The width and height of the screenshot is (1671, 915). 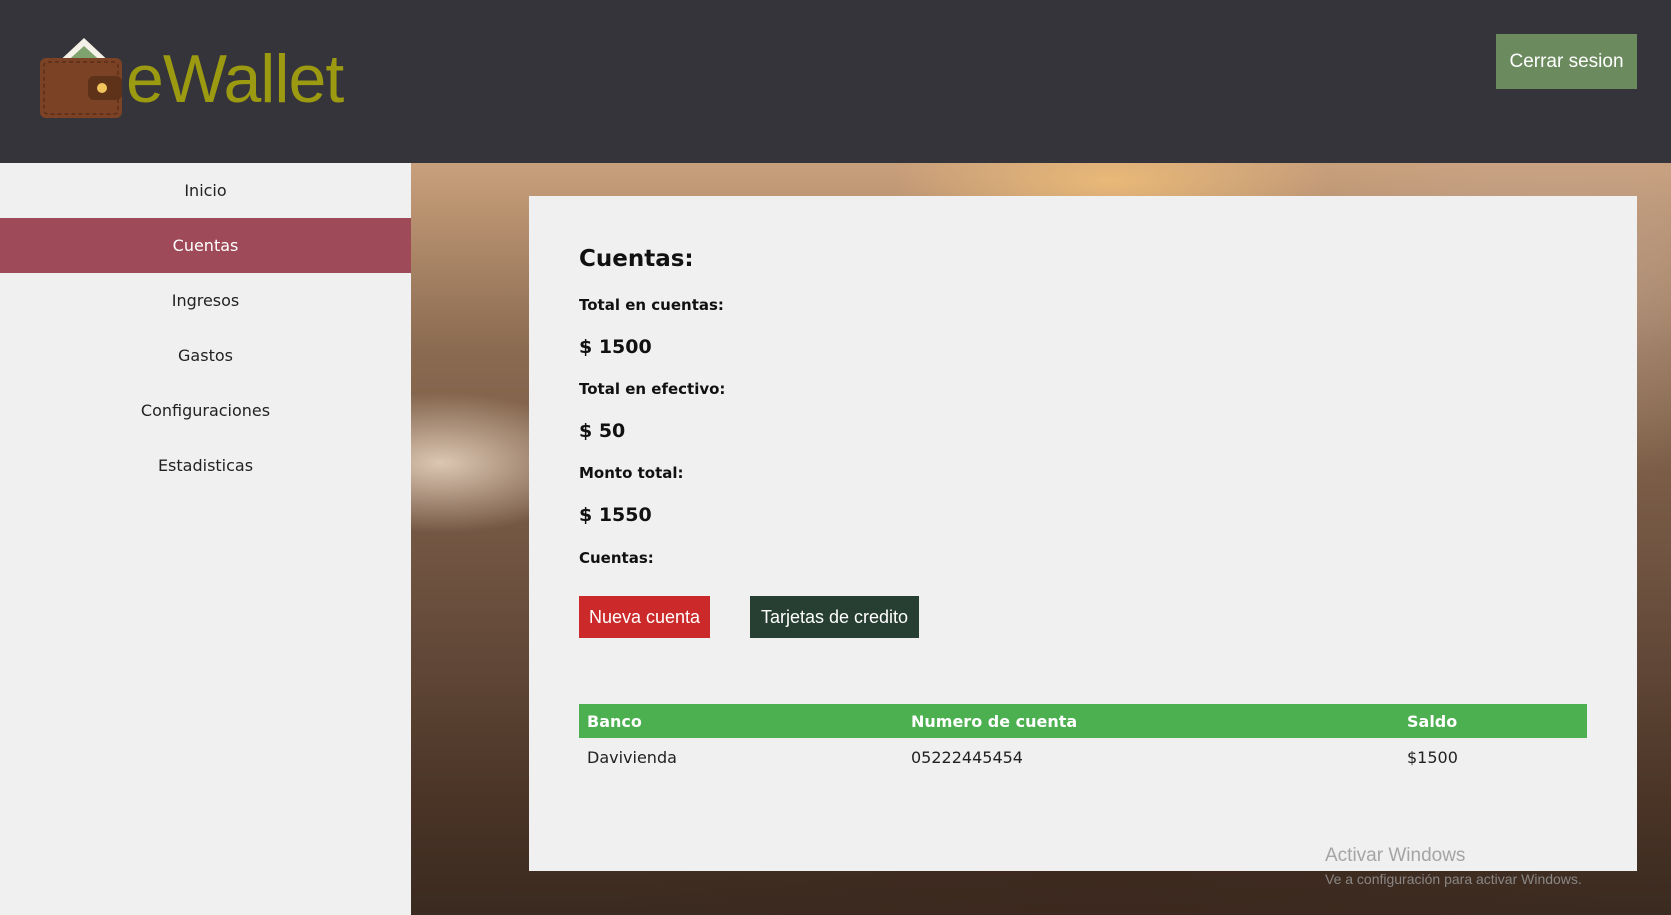 I want to click on sidebar-item-configuraciones: Configuraciones, so click(x=205, y=410).